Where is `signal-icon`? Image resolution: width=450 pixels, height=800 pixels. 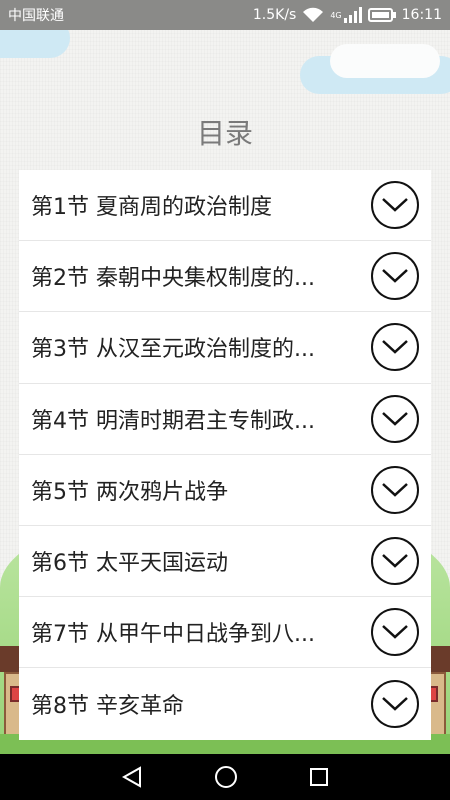
signal-icon is located at coordinates (352, 15).